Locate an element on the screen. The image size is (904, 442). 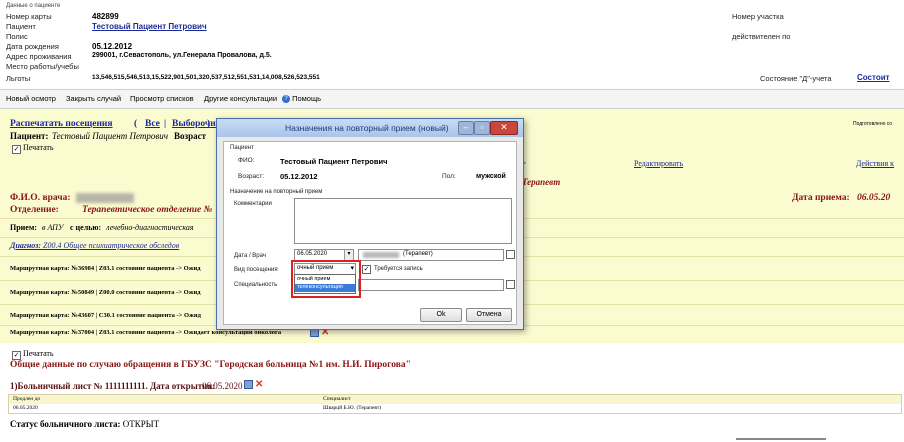
patient-section-title: Данные о пациенте is located at coordinates (33, 6).